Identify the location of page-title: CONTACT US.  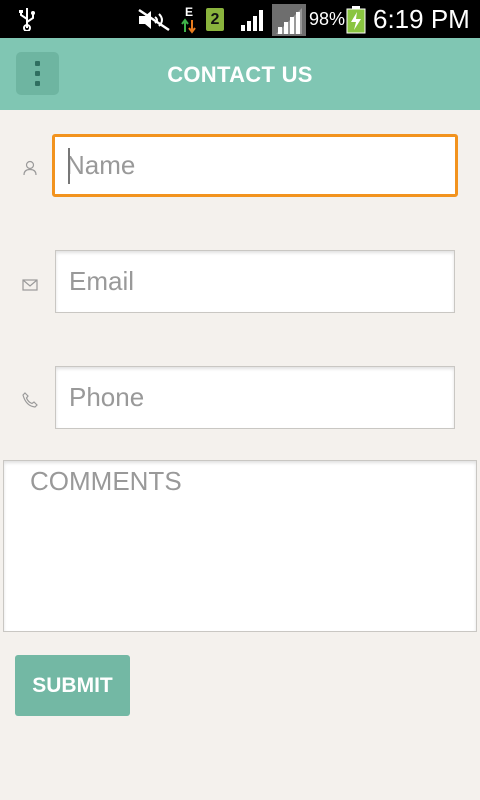
(240, 74).